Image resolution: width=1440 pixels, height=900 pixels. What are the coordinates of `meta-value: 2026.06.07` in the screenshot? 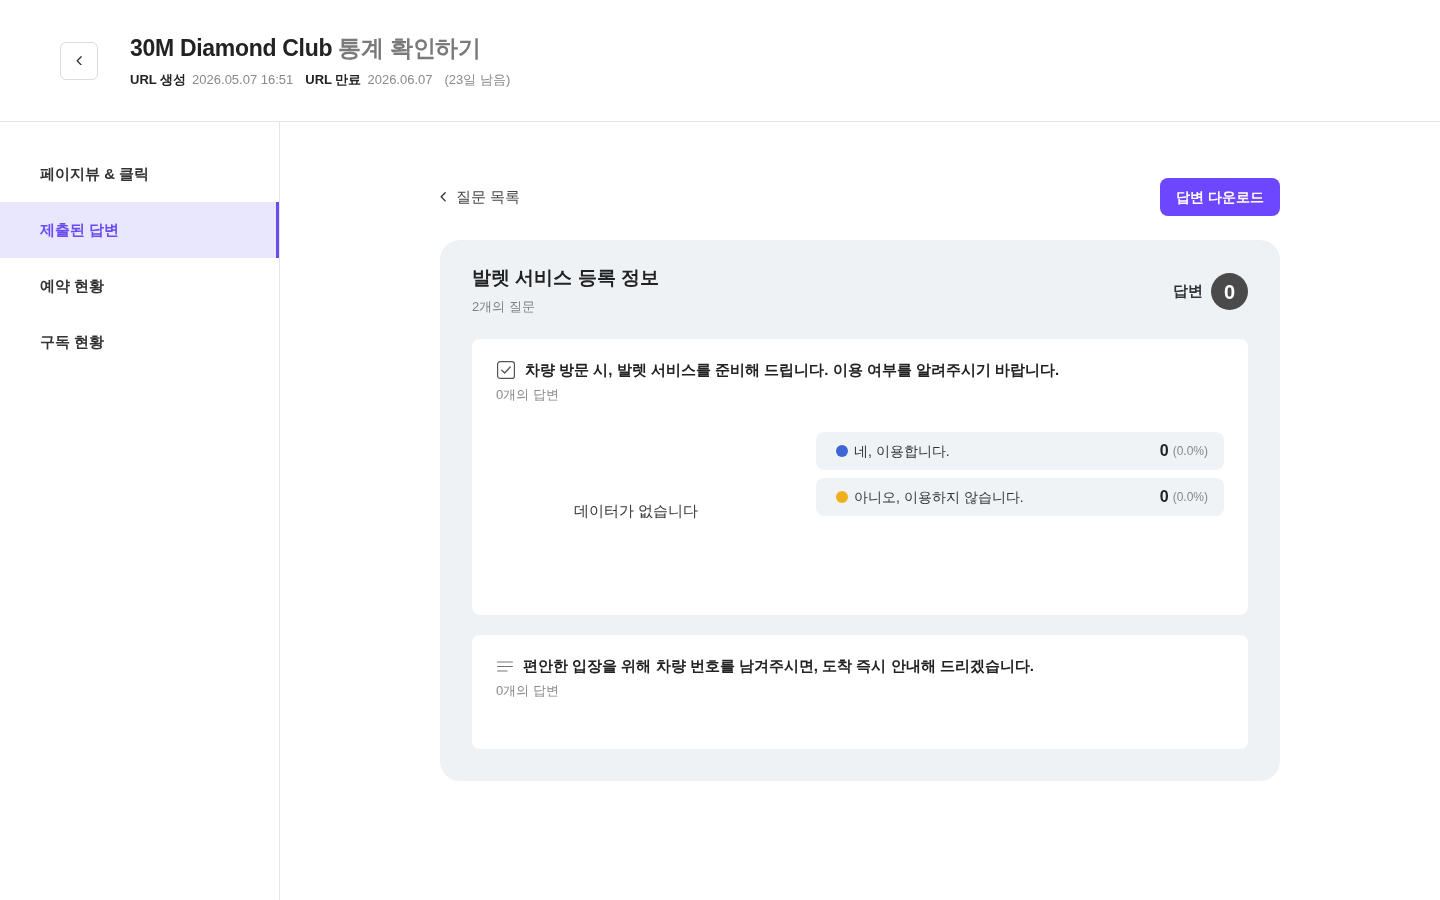 It's located at (400, 79).